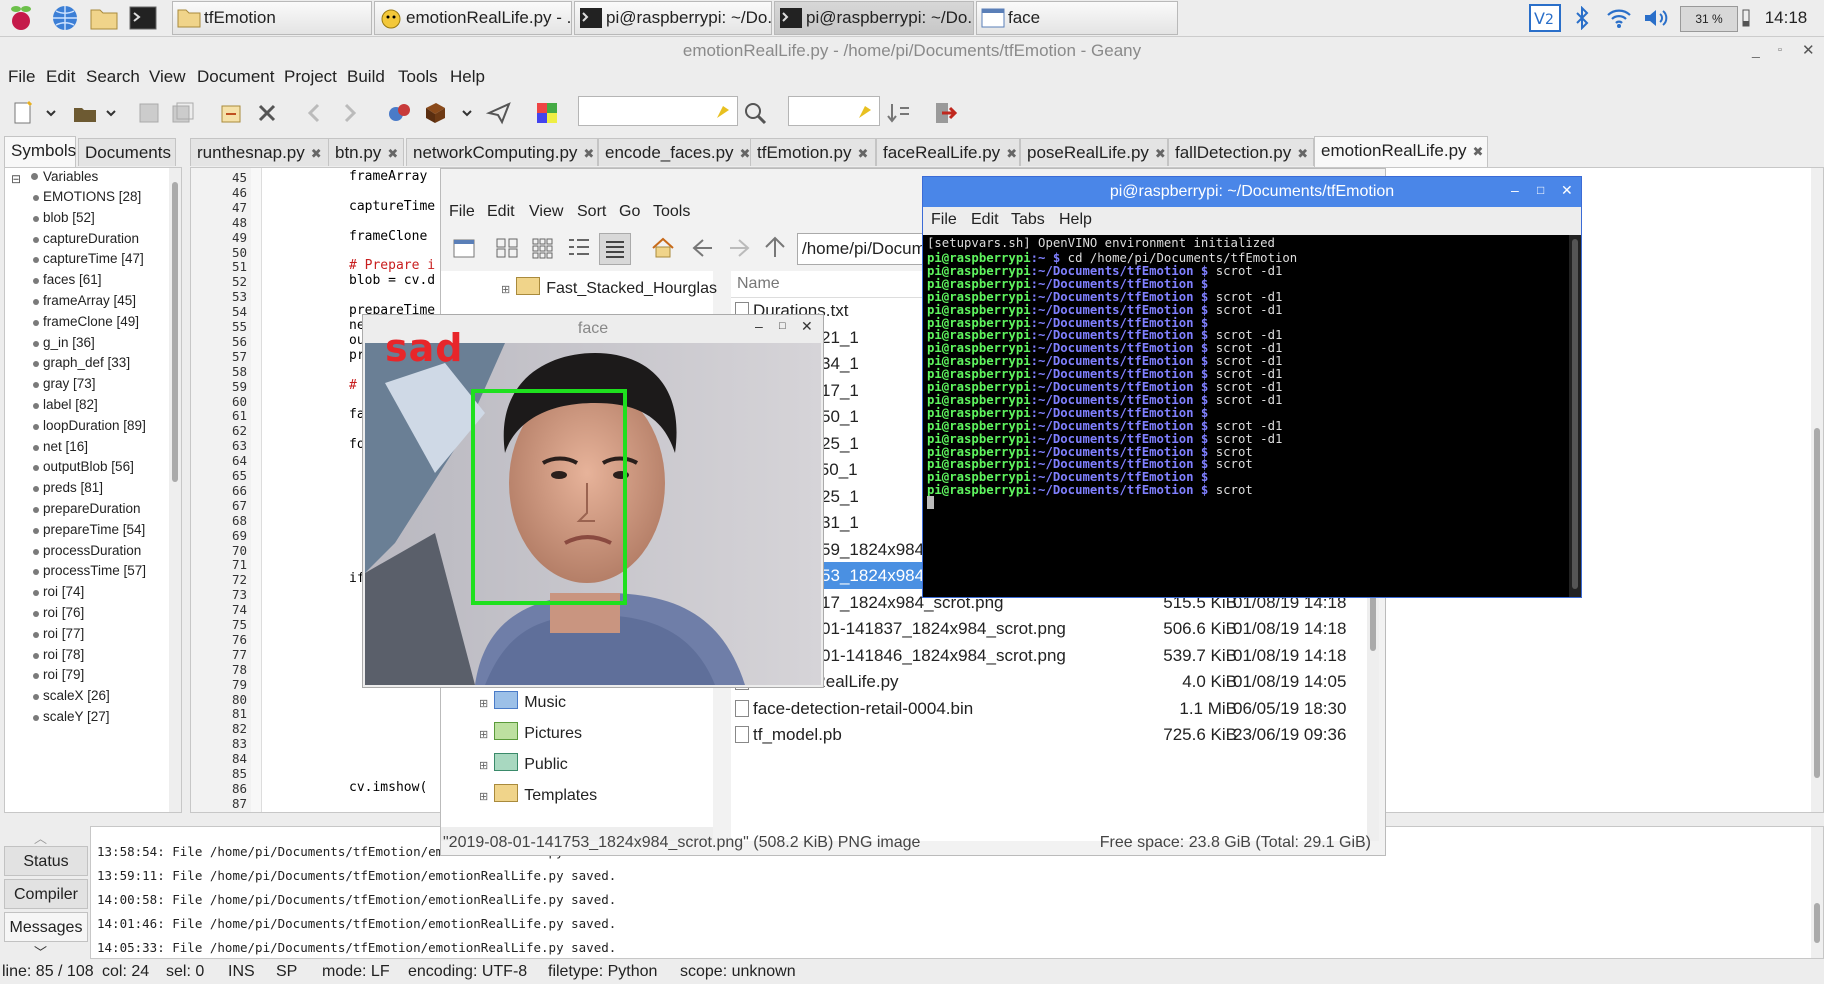 This screenshot has height=984, width=1824. Describe the element at coordinates (68, 487) in the screenshot. I see `symbol-item: preds [81]` at that location.